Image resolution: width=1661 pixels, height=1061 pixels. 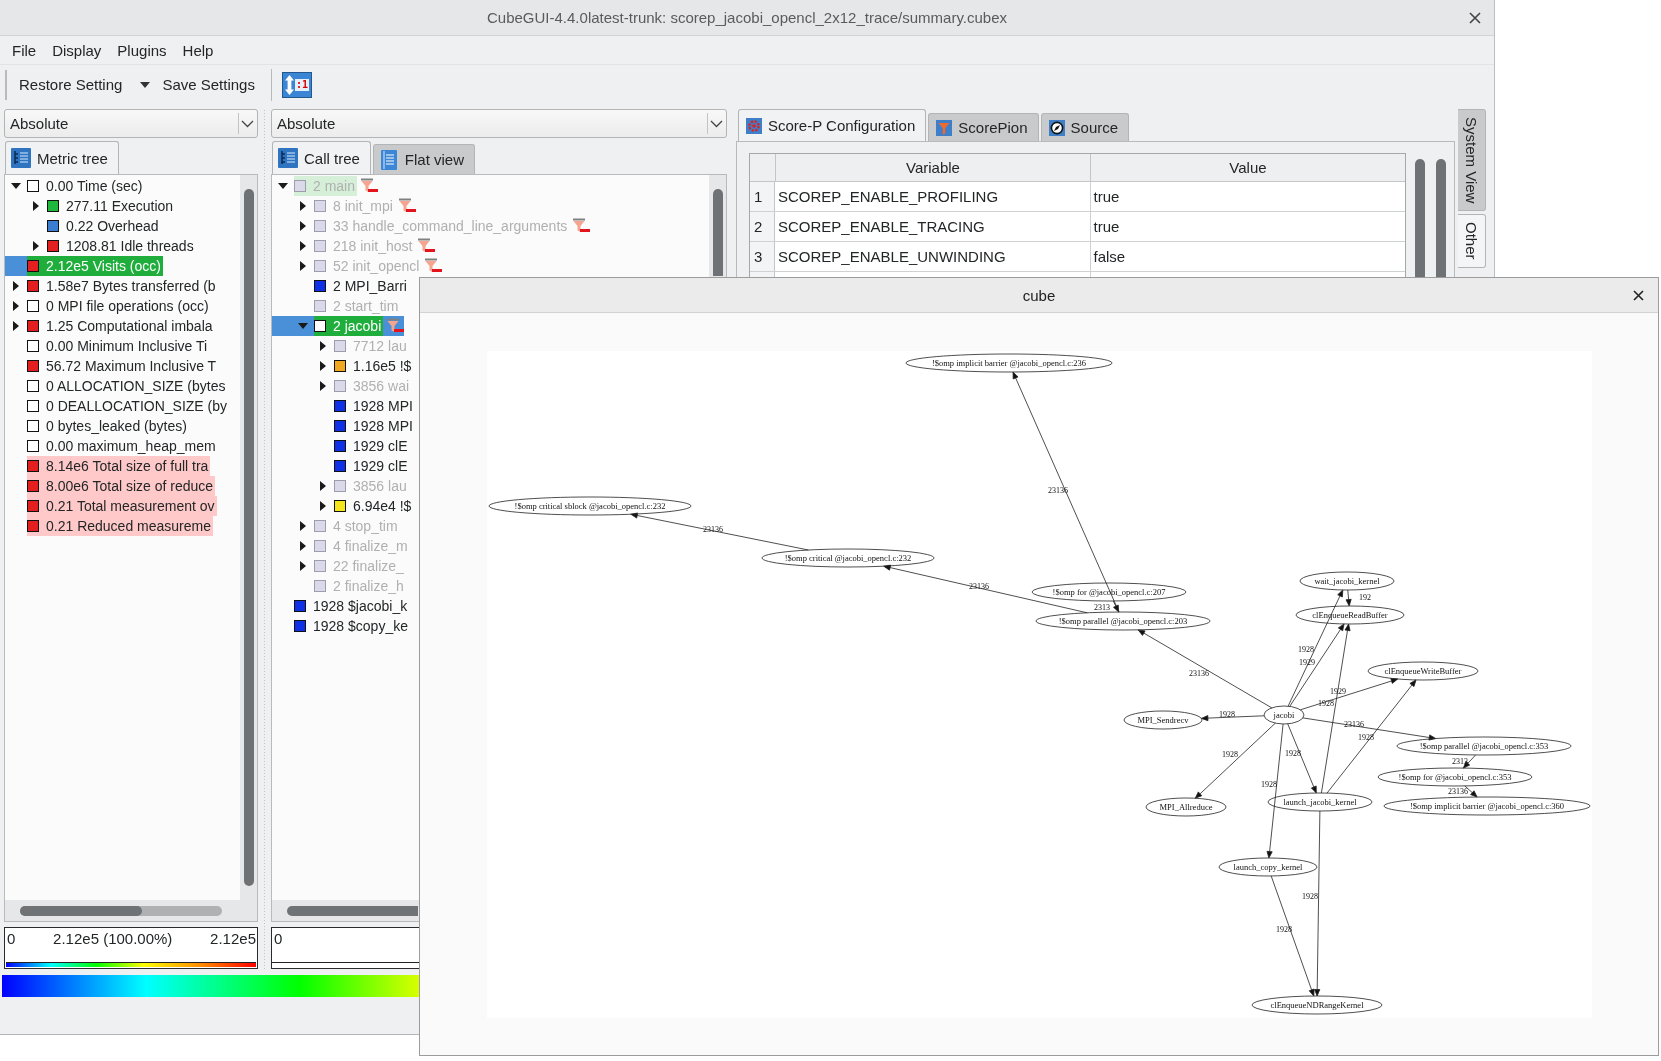 I want to click on tab: Metric tree, so click(x=62, y=157).